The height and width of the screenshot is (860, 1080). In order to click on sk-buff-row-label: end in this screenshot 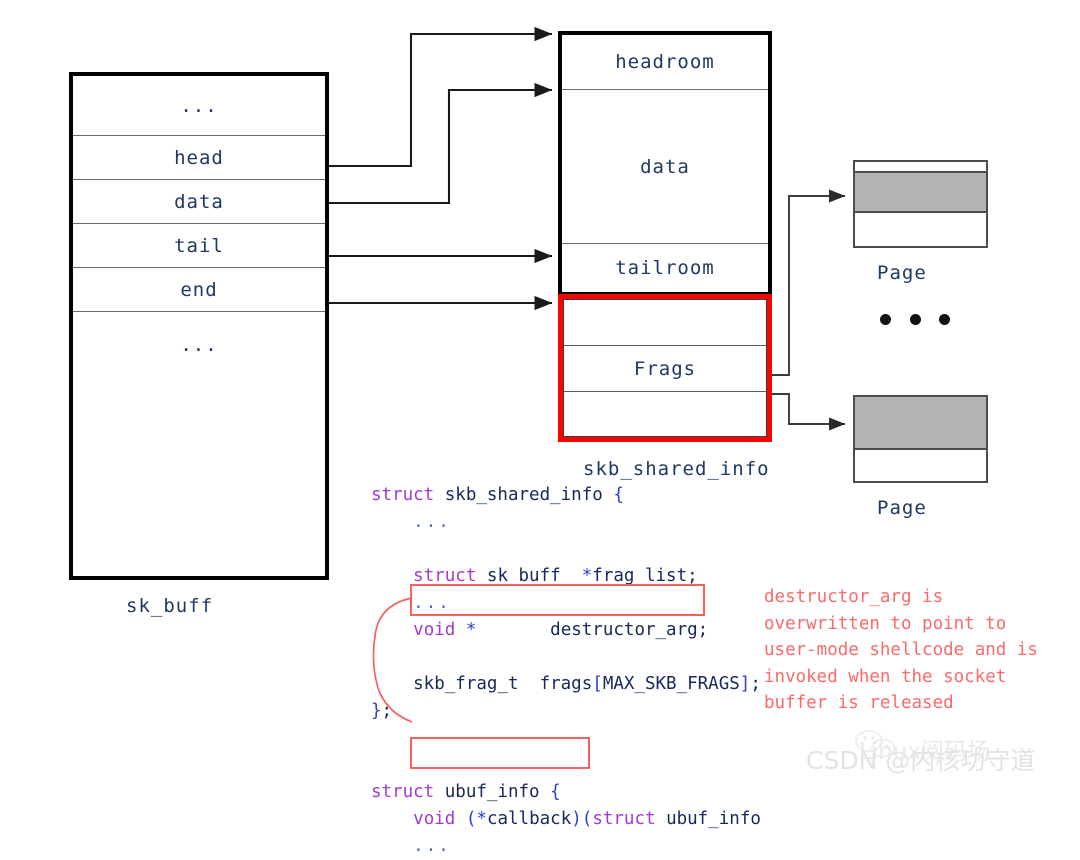, I will do `click(199, 289)`.